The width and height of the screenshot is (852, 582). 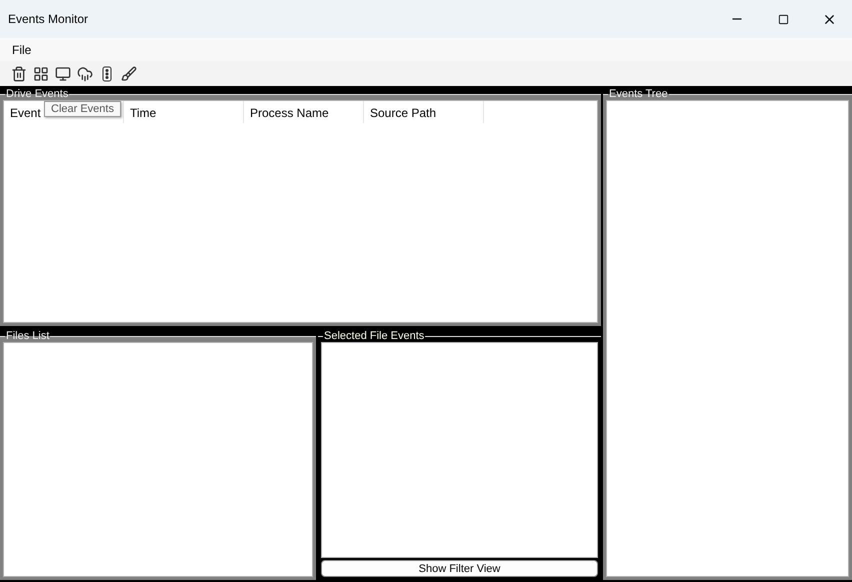 I want to click on cloud-icon, so click(x=85, y=73).